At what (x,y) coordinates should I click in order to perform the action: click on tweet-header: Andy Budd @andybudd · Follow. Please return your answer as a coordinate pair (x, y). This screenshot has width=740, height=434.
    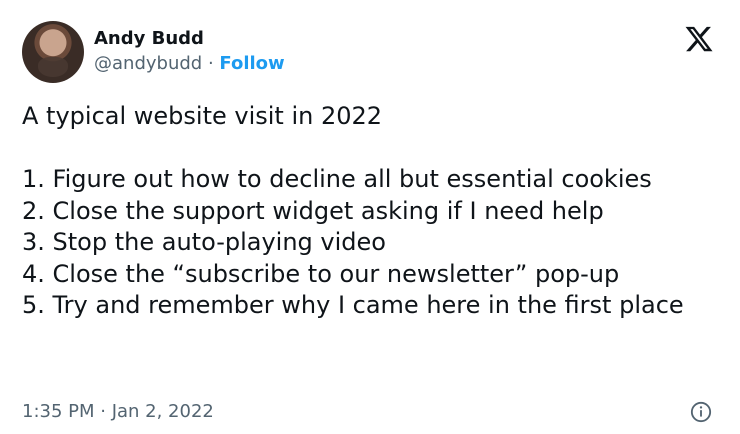
    Looking at the image, I should click on (153, 52).